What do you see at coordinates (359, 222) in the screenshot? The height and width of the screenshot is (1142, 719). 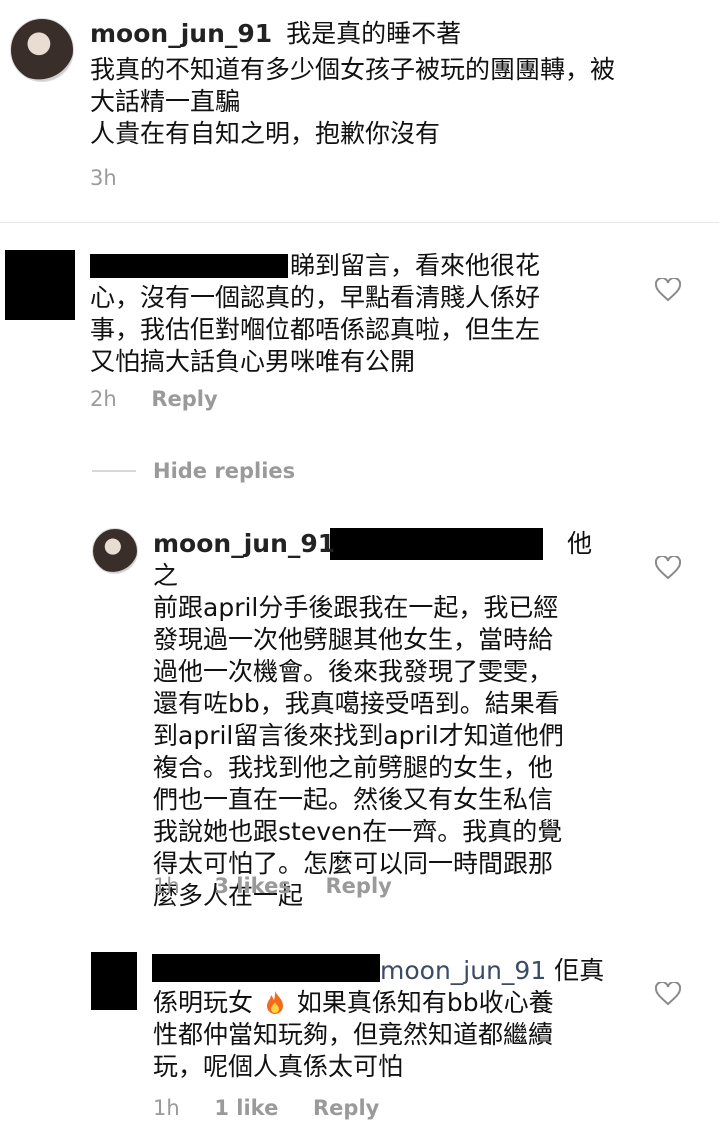 I see `divider` at bounding box center [359, 222].